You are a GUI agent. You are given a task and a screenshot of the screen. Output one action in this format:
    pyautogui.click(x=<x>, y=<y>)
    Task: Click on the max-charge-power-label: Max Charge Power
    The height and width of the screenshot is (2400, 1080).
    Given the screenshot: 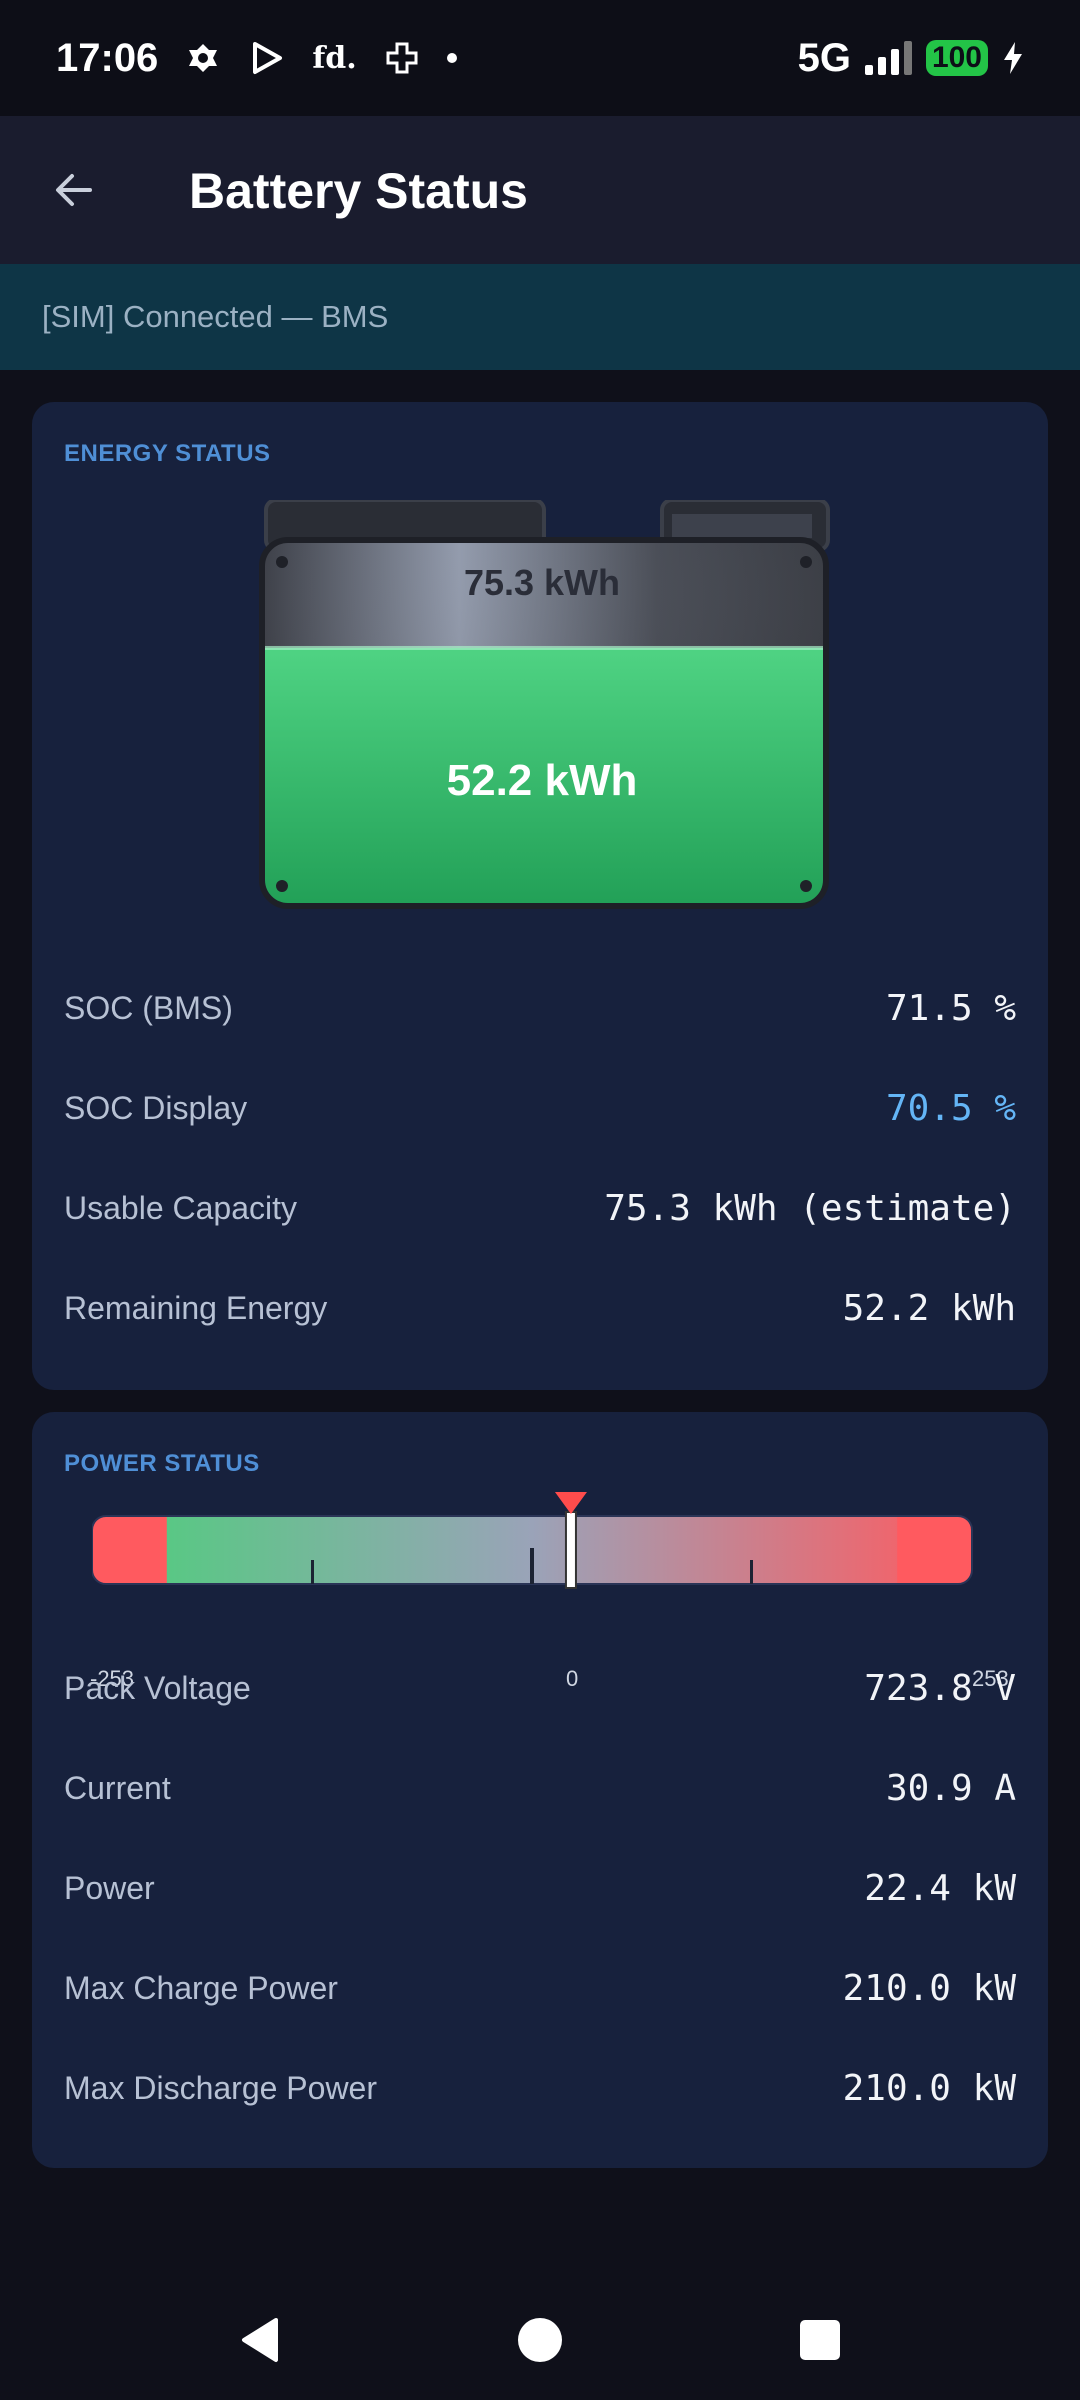 What is the action you would take?
    pyautogui.click(x=201, y=1987)
    